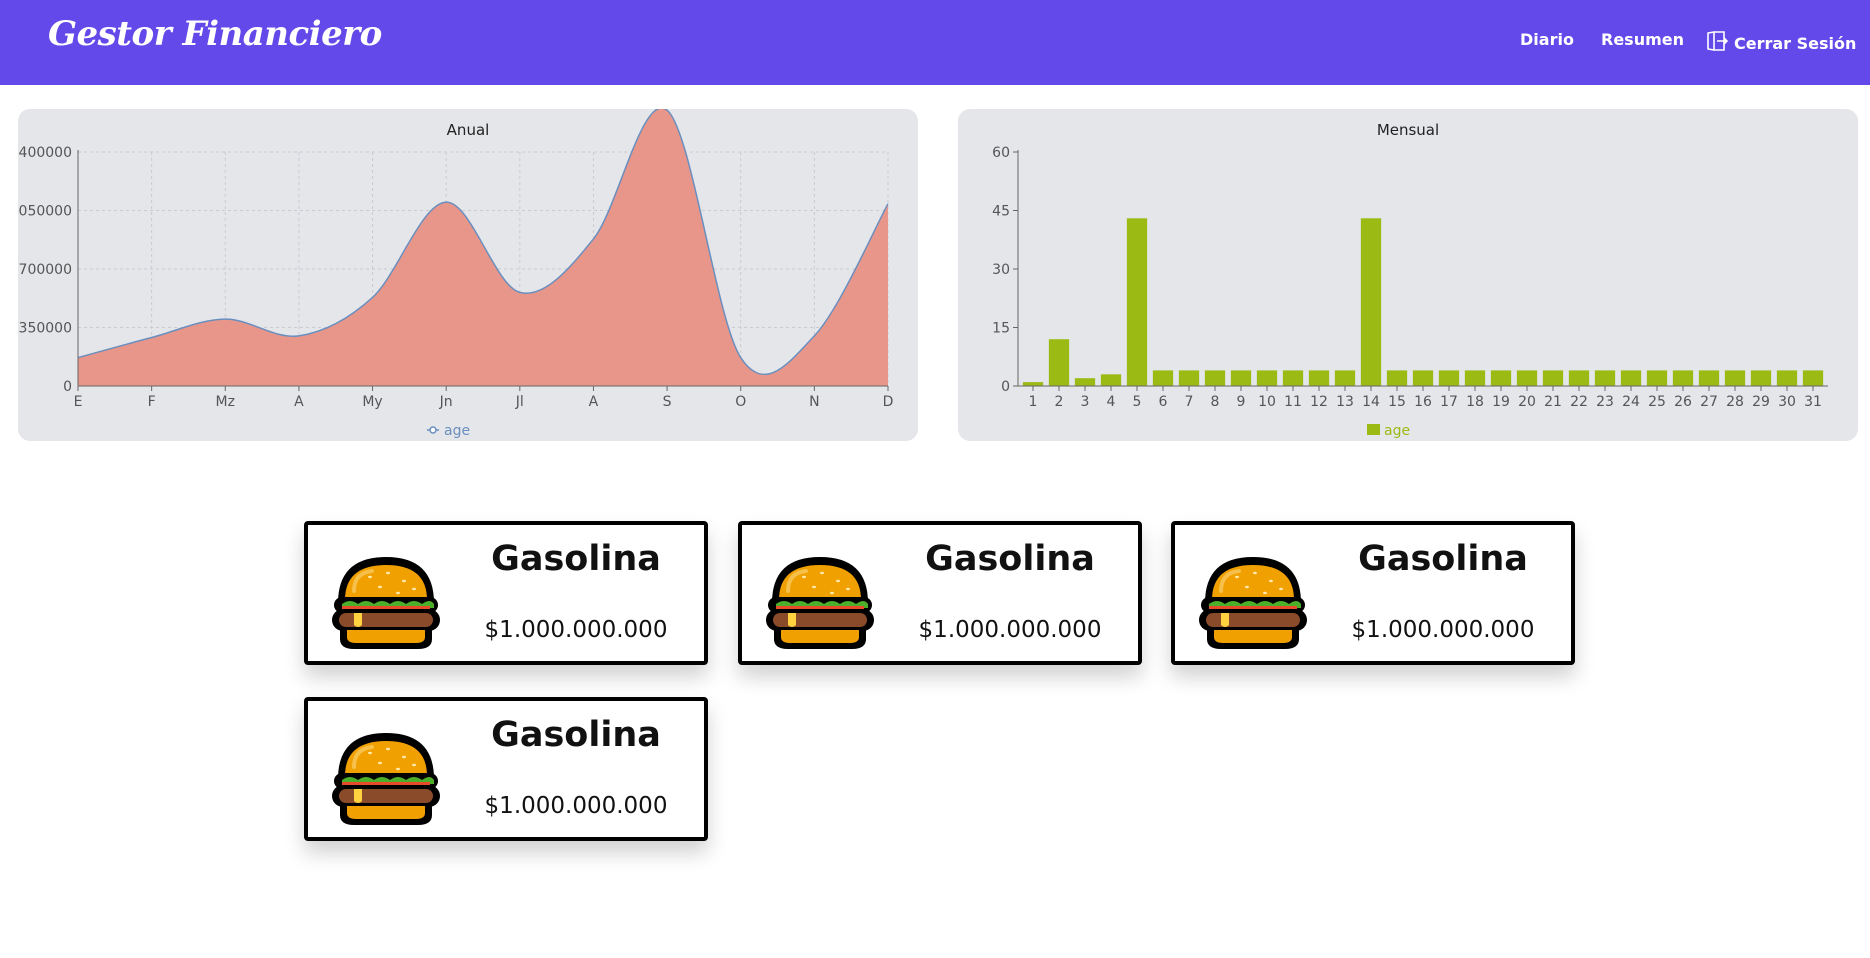  I want to click on x-tick-label: 1, so click(1033, 402).